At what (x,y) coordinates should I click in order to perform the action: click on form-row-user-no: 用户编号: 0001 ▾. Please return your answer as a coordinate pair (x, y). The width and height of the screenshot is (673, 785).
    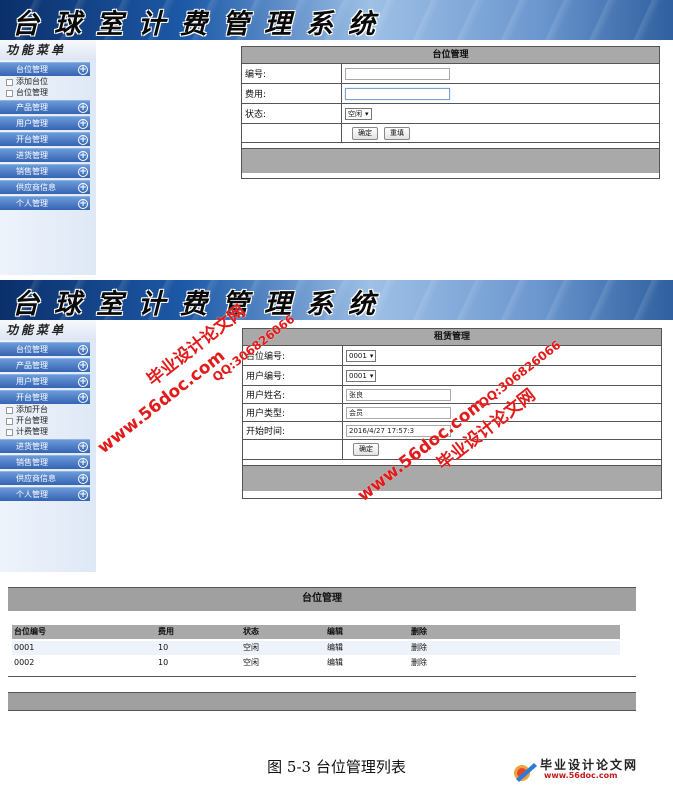
    Looking at the image, I should click on (452, 376).